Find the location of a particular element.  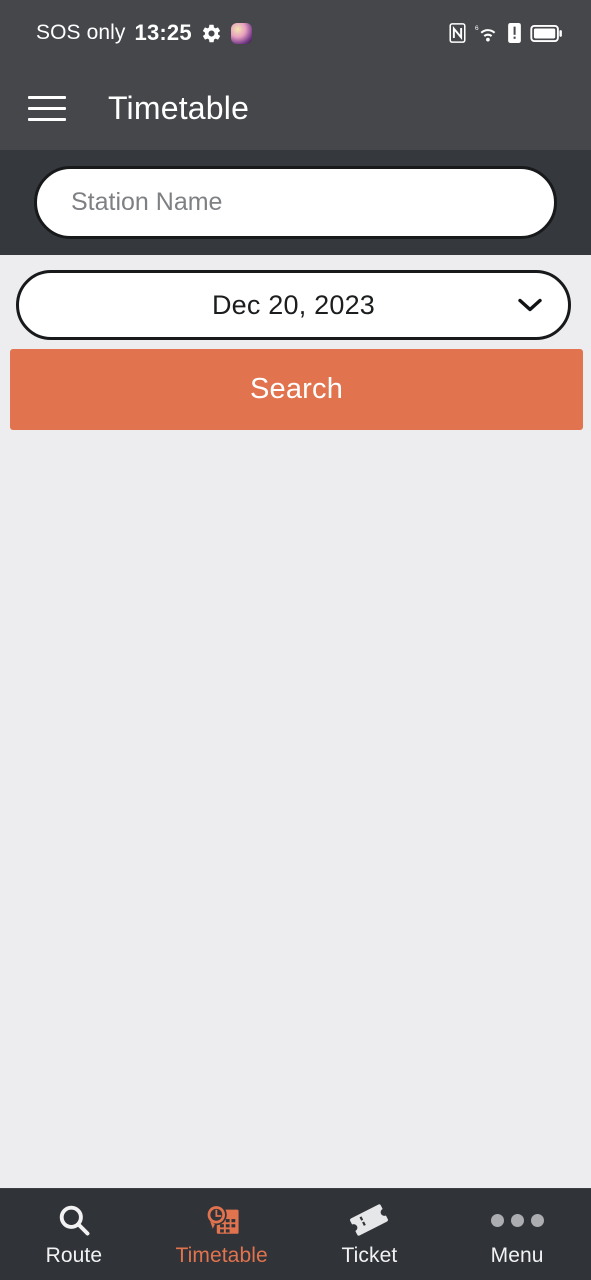

status-bar: SOS only 13:25 6 is located at coordinates (295, 33).